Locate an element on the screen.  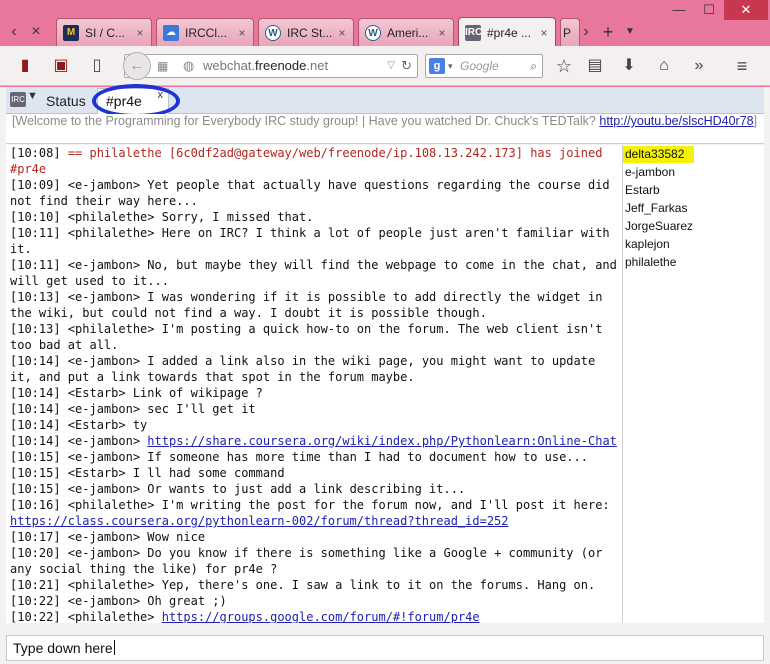
nick-list-item: kaplejon is located at coordinates (693, 244).